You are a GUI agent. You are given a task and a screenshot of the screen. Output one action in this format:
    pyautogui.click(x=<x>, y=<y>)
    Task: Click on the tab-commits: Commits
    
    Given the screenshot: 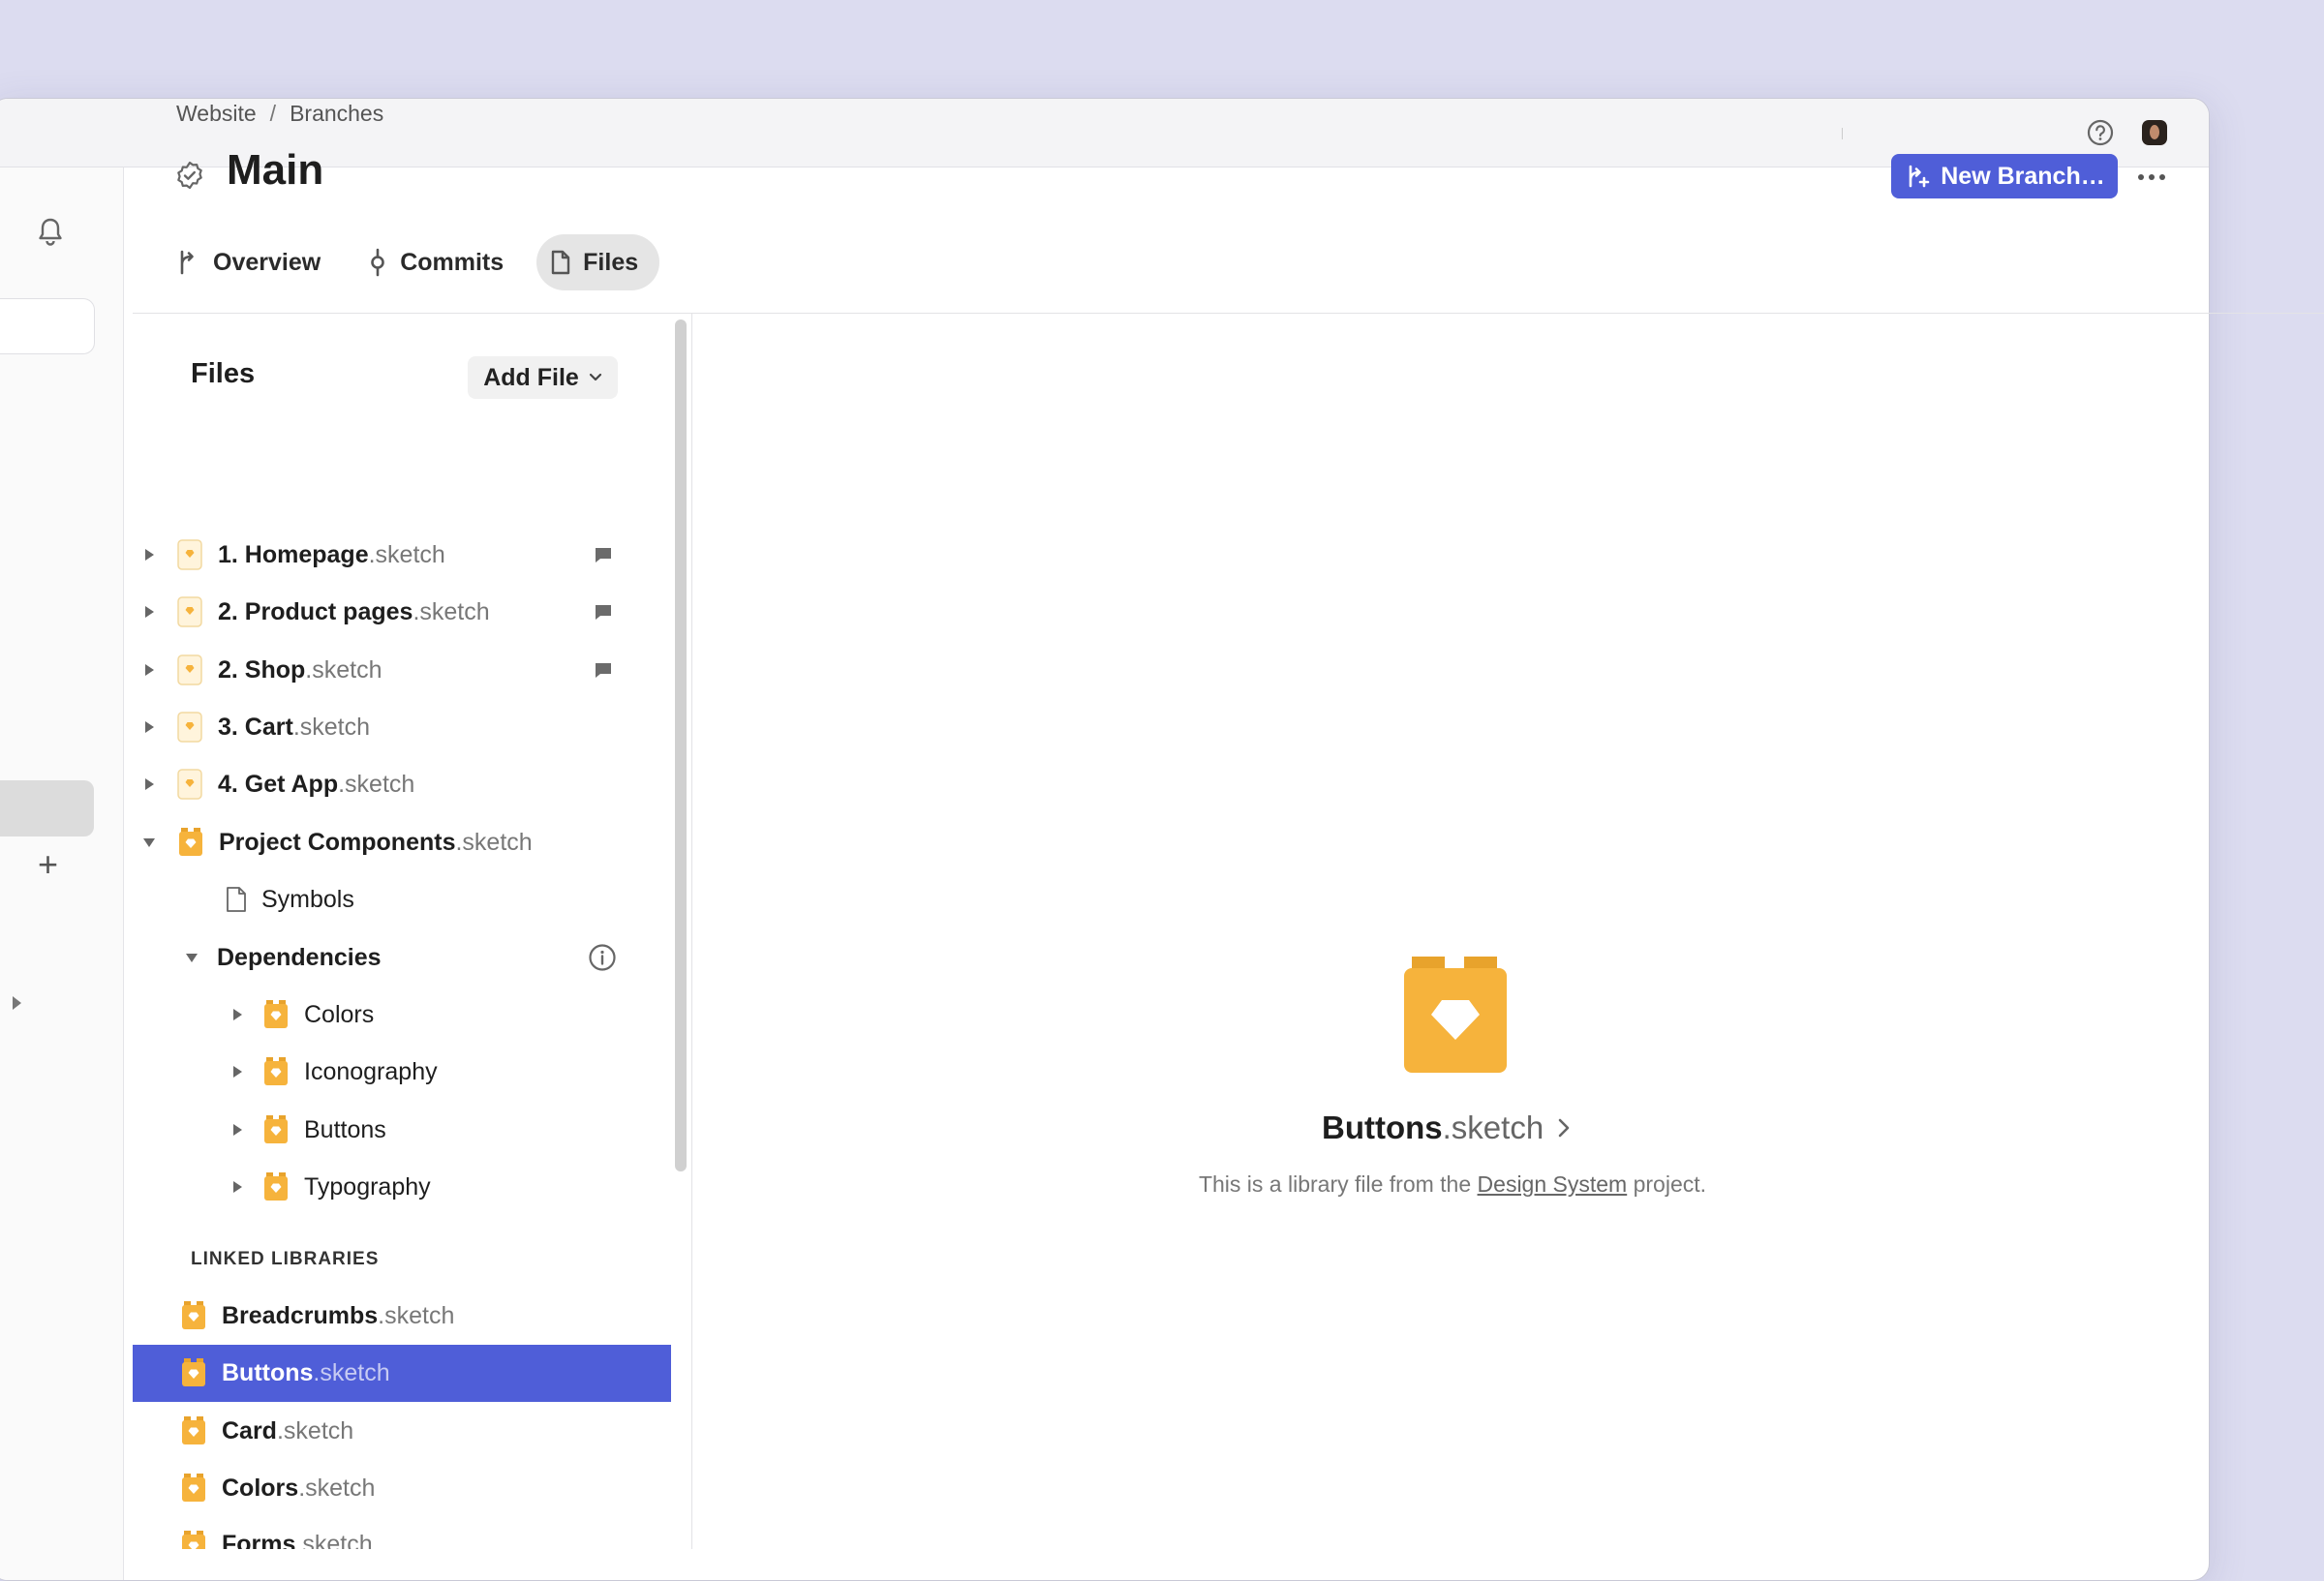 What is the action you would take?
    pyautogui.click(x=439, y=262)
    